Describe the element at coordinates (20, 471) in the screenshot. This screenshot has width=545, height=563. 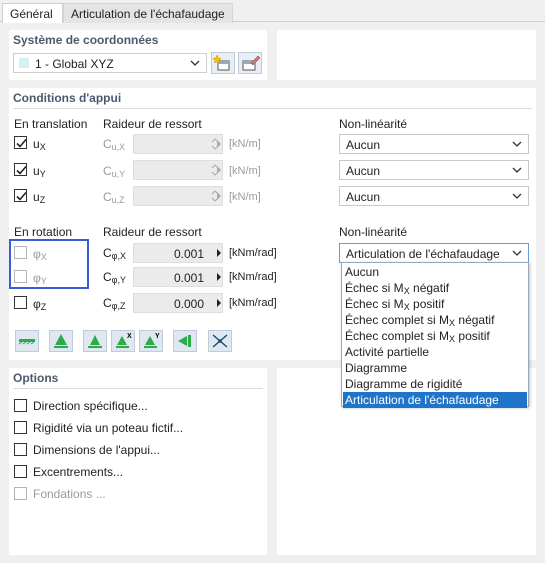
I see `eccentricities-checkbox` at that location.